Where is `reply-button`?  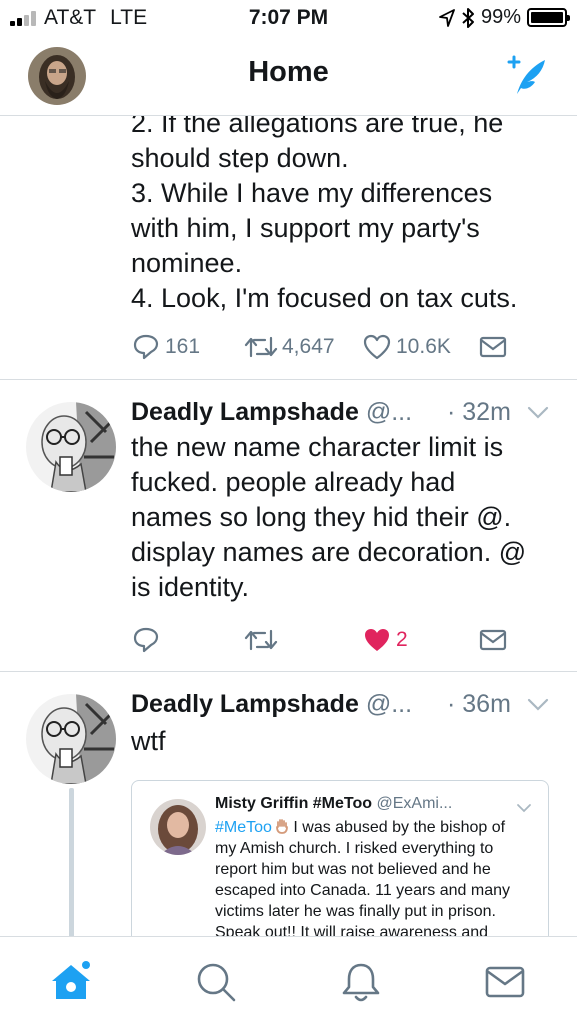 reply-button is located at coordinates (146, 640).